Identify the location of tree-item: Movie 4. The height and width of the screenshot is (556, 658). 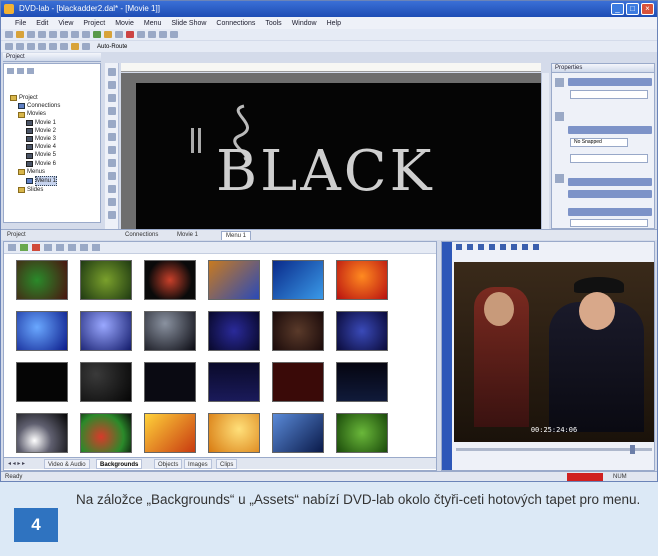
(35, 147).